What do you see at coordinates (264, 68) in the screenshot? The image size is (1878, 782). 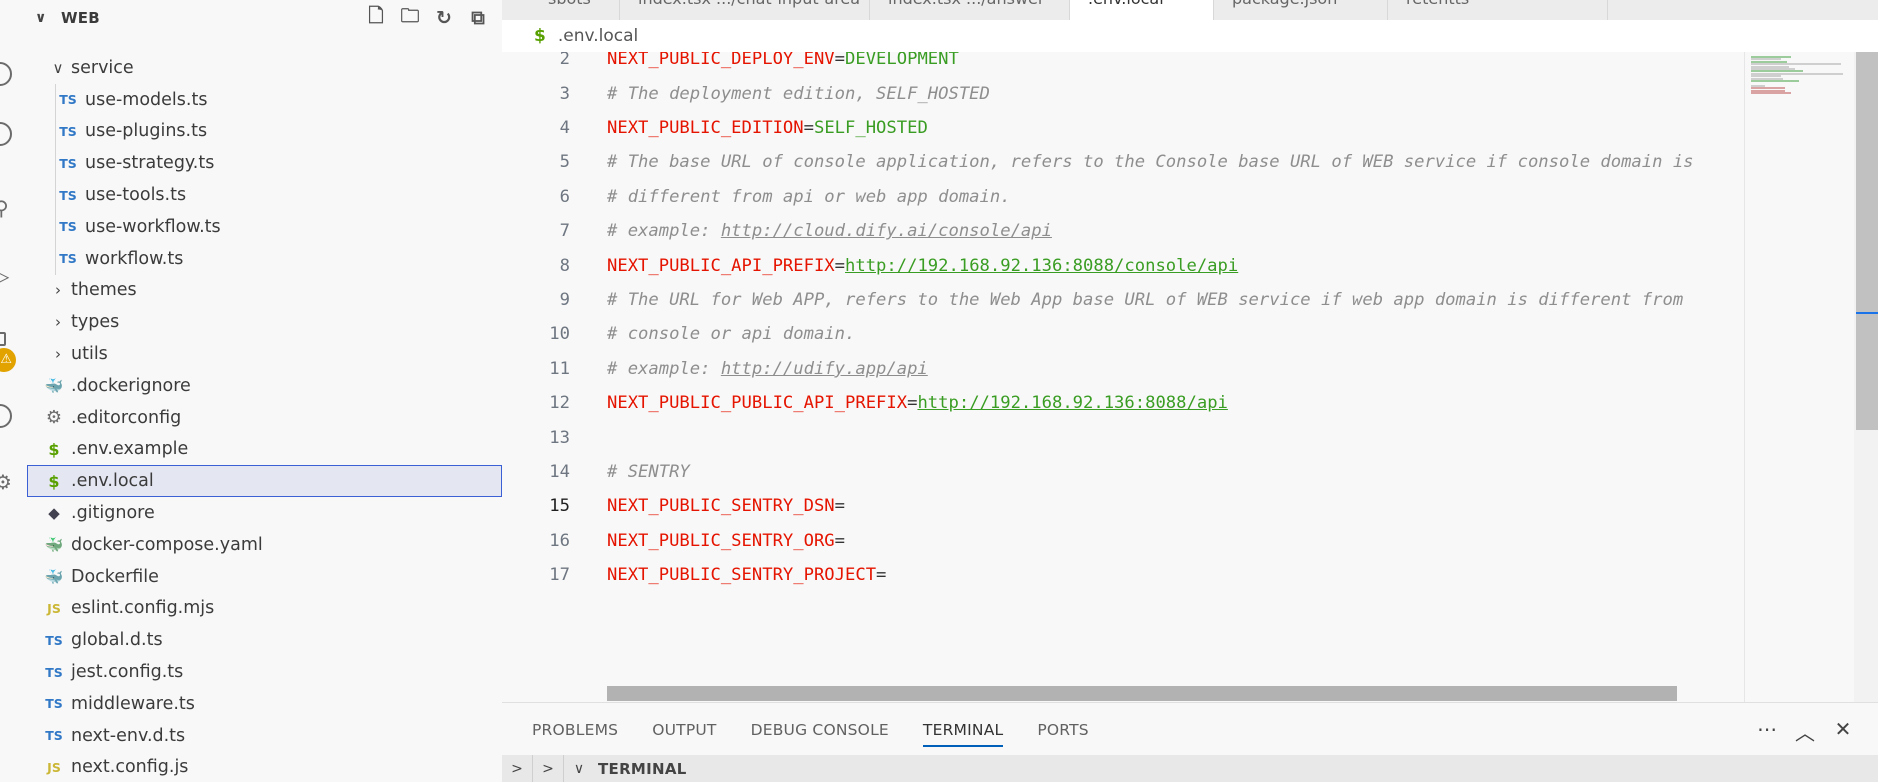 I see `tree-item: ∨ service` at bounding box center [264, 68].